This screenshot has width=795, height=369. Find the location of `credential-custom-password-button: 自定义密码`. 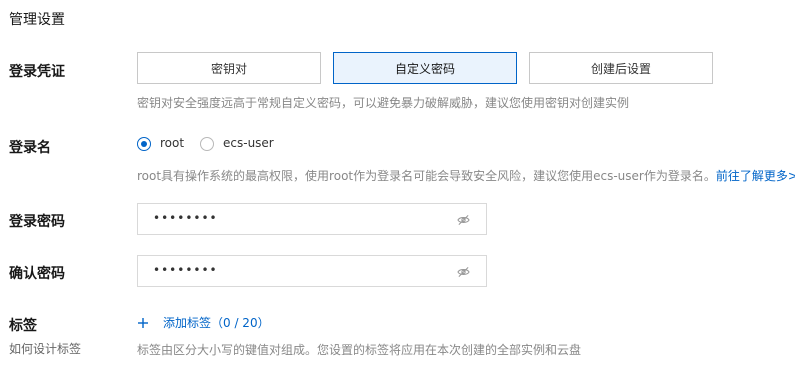

credential-custom-password-button: 自定义密码 is located at coordinates (425, 68).